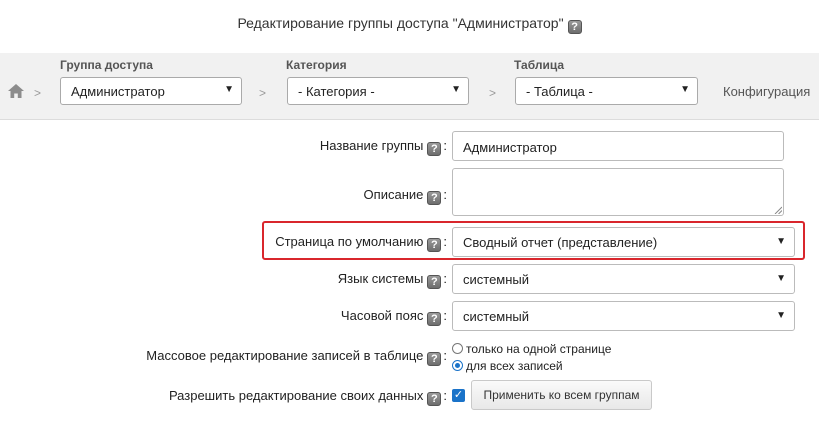  I want to click on table-select: - Таблица - ▼, so click(606, 91).